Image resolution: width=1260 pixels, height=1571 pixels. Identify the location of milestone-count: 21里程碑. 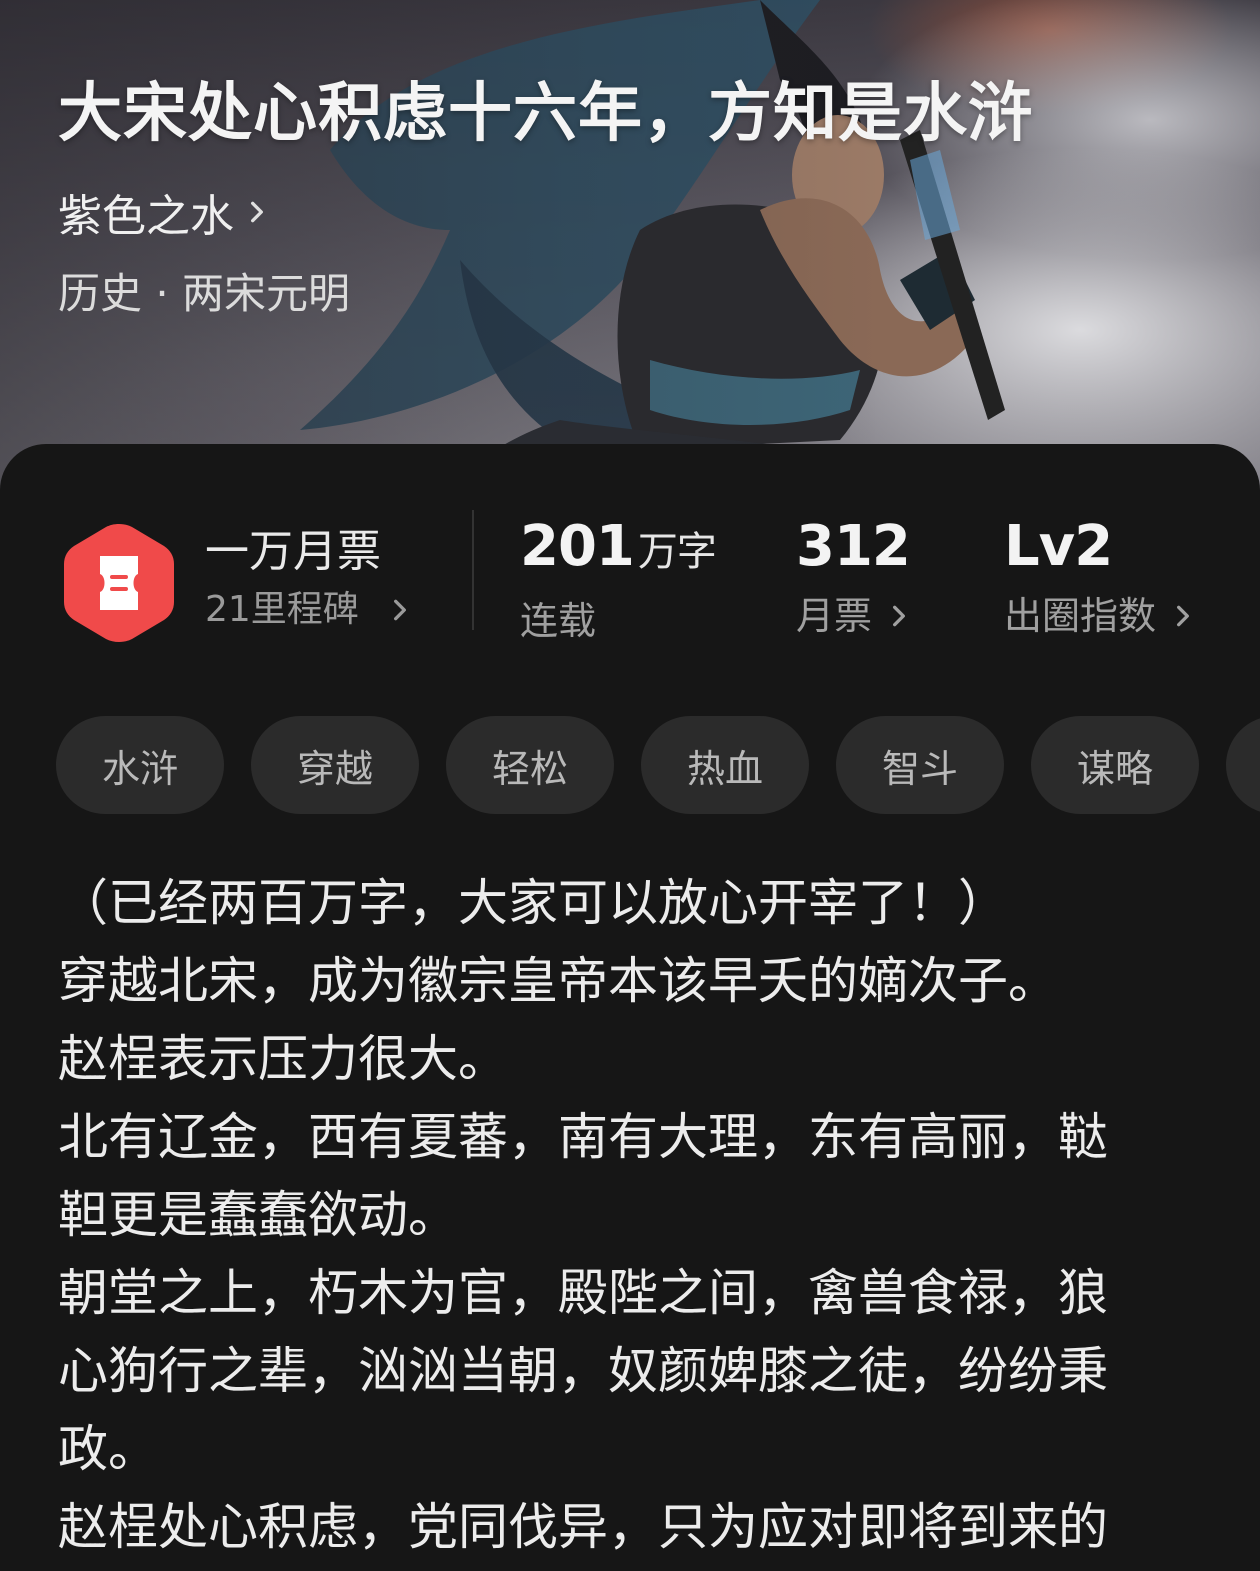
(282, 609).